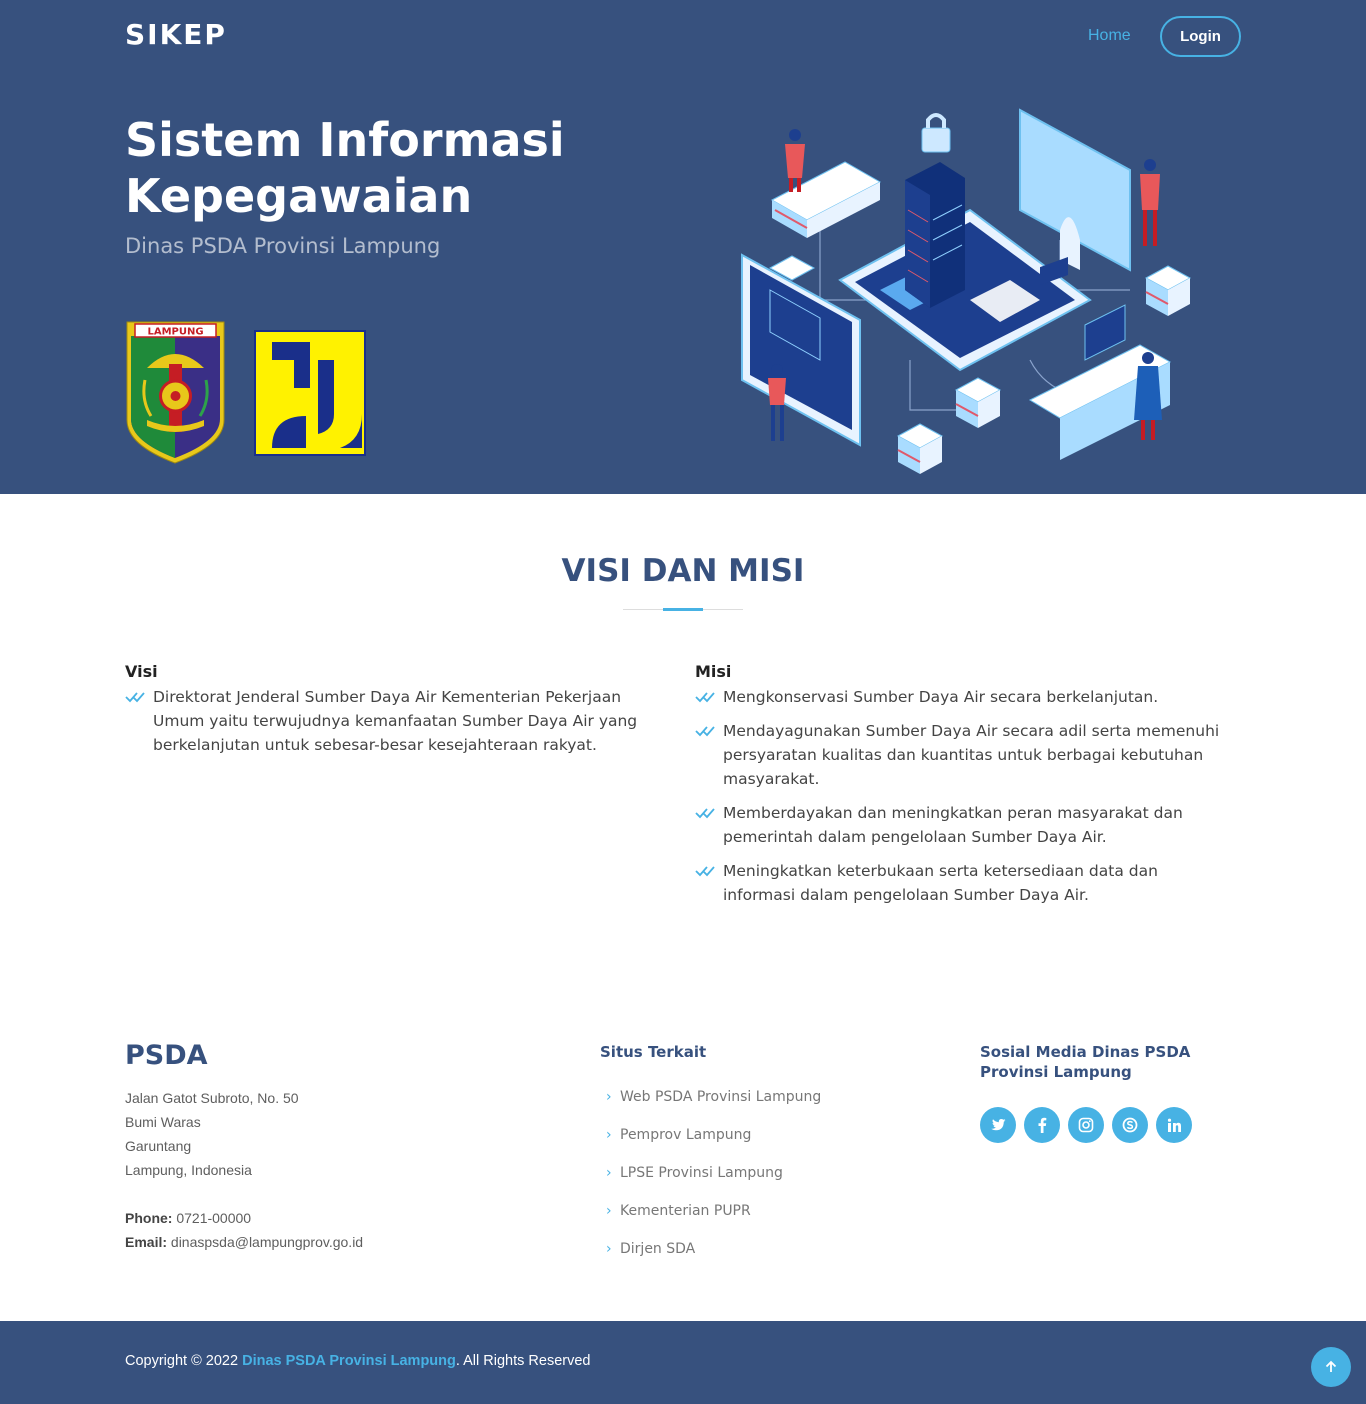 The image size is (1366, 1404). What do you see at coordinates (966, 291) in the screenshot?
I see `hero-illustration` at bounding box center [966, 291].